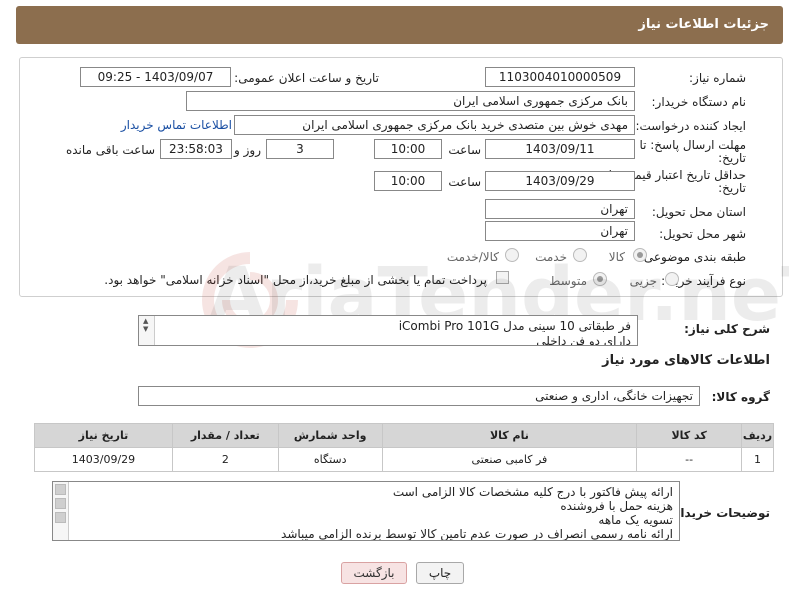 The width and height of the screenshot is (789, 598). I want to click on cell-need-date: 1403/09/29, so click(103, 459).